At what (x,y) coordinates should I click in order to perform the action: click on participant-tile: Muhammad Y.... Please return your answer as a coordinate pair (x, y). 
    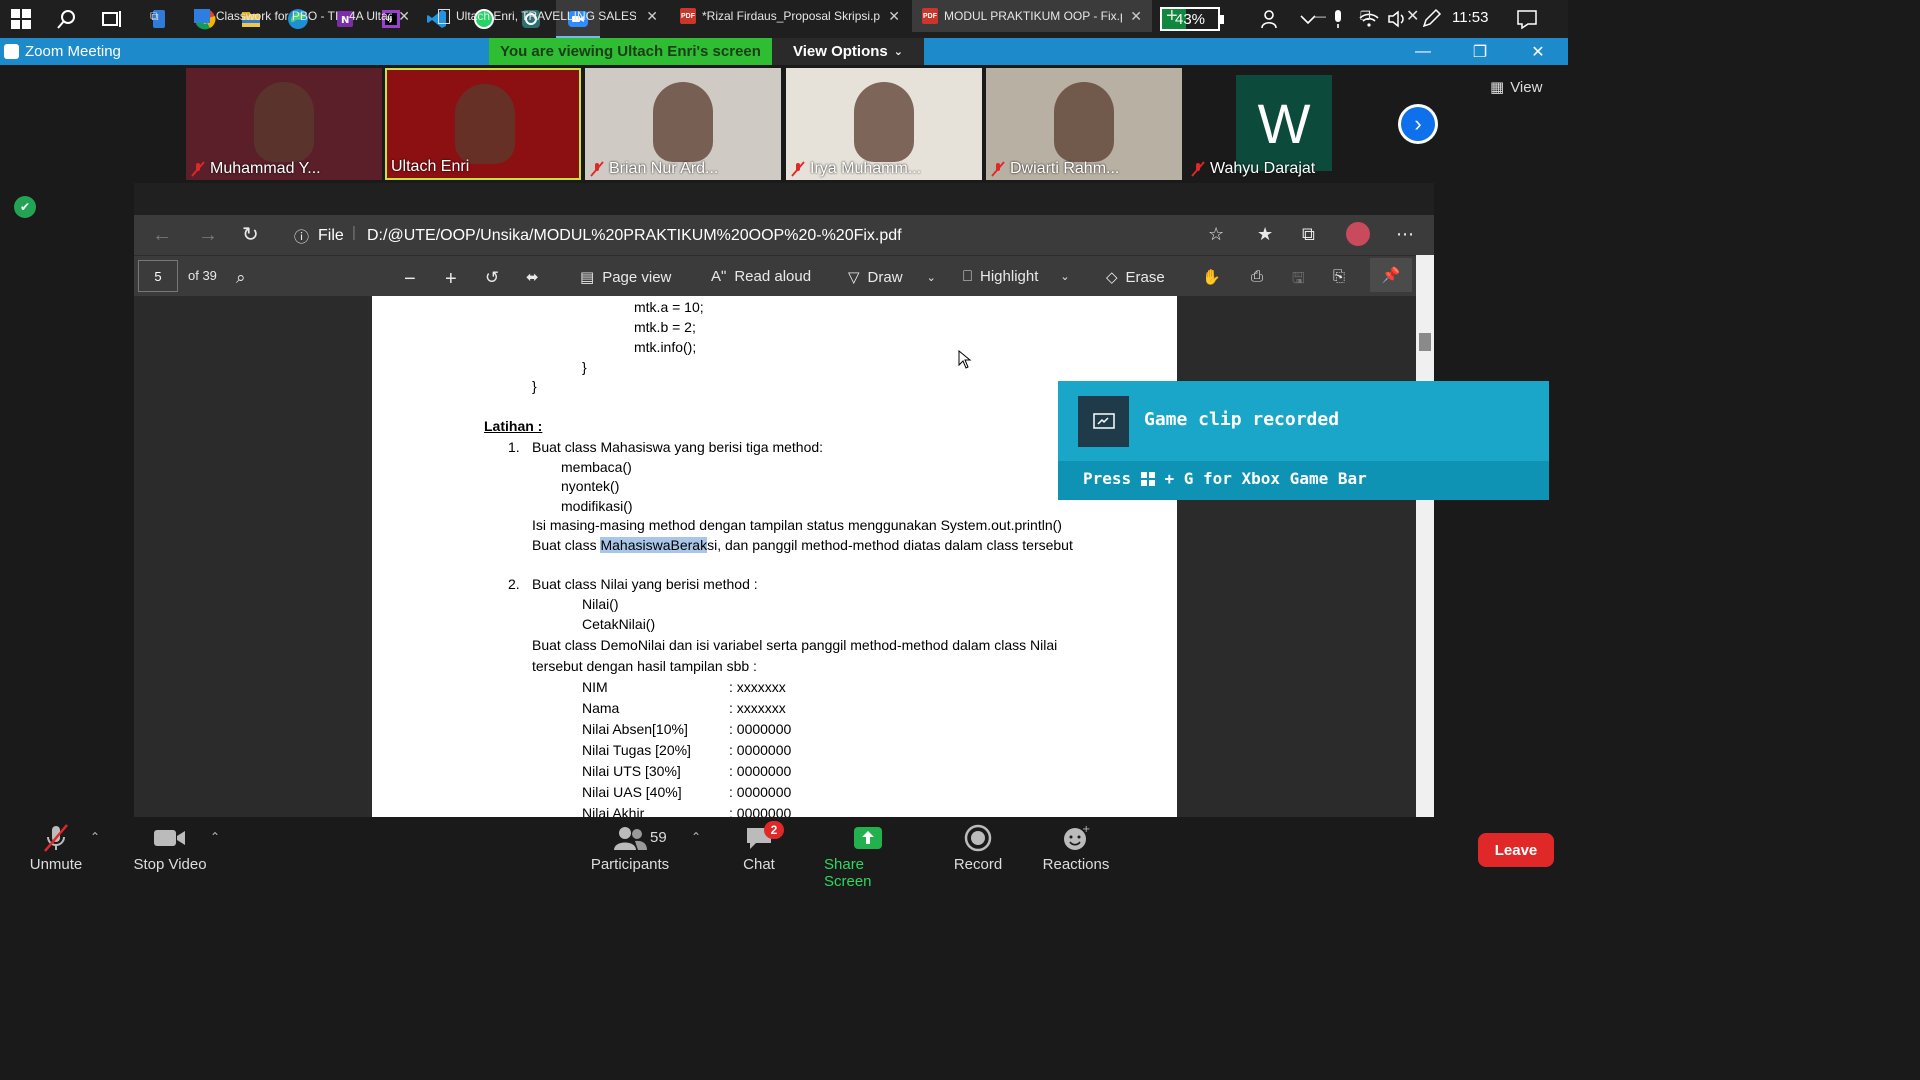
    Looking at the image, I should click on (284, 124).